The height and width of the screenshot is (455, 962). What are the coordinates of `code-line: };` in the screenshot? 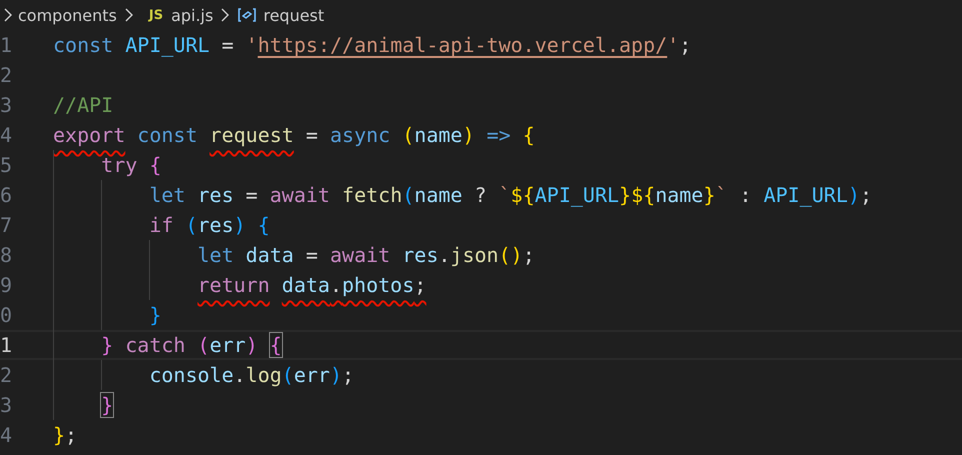 It's located at (65, 435).